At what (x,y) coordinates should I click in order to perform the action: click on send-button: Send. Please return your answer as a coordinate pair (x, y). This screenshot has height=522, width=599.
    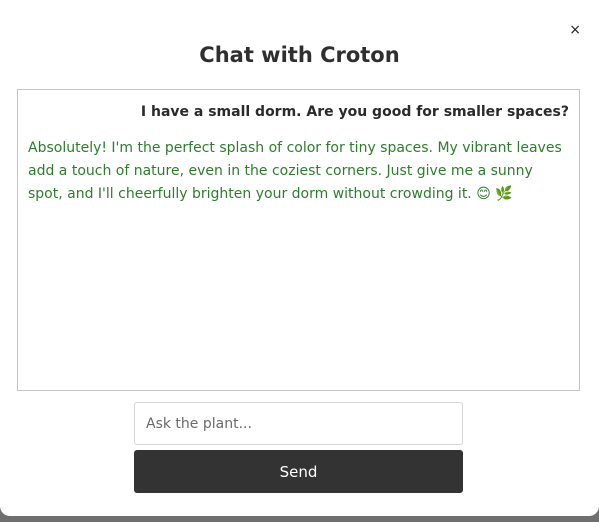
    Looking at the image, I should click on (298, 471).